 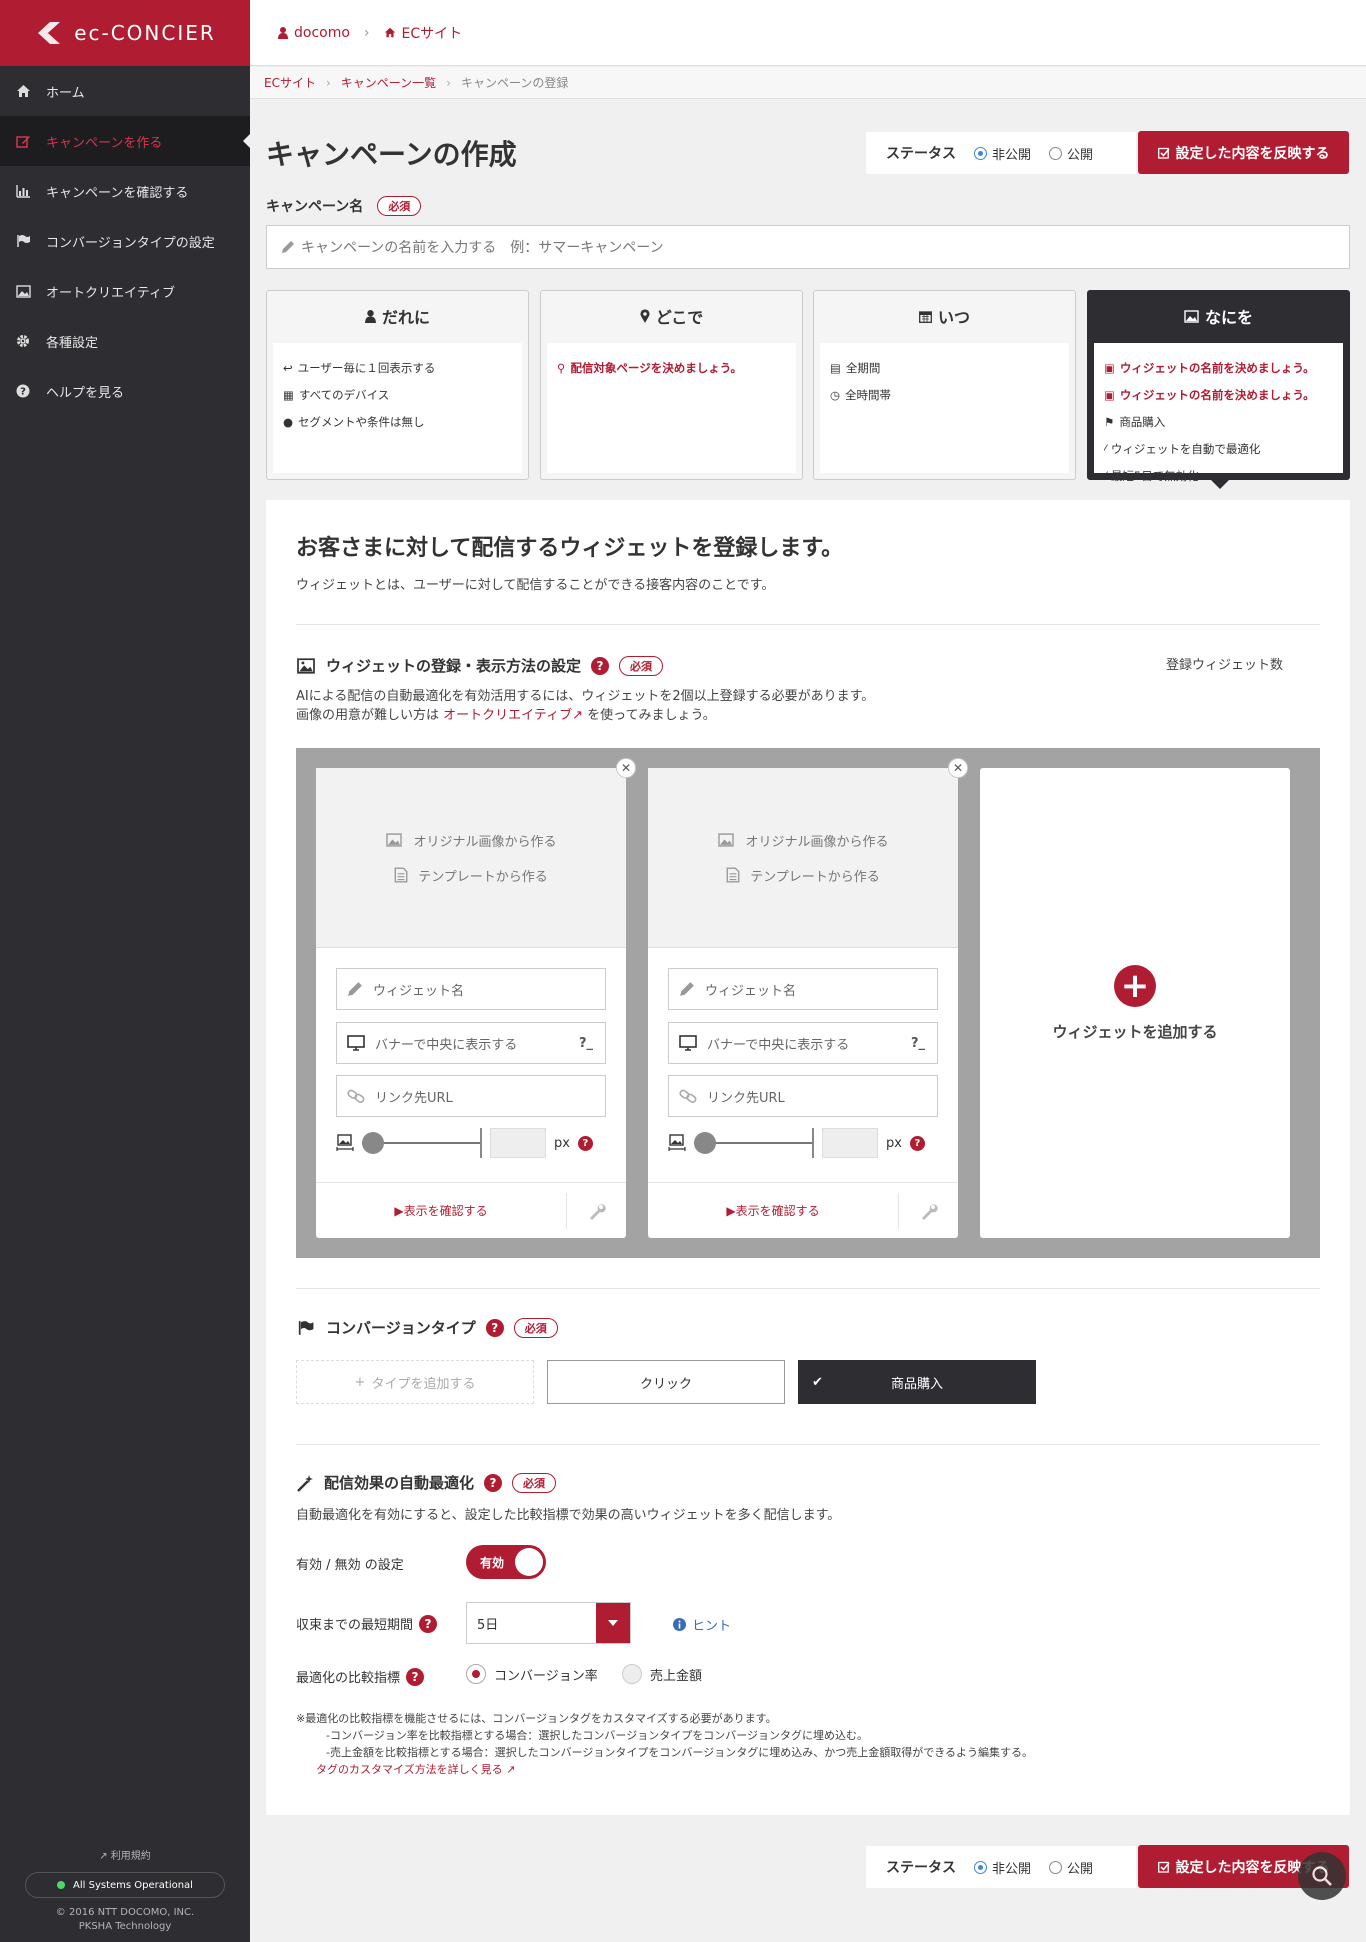 What do you see at coordinates (808, 247) in the screenshot?
I see `campaign-name-input: キャンペーンの名前を入力する 例：サマーキャンペーン` at bounding box center [808, 247].